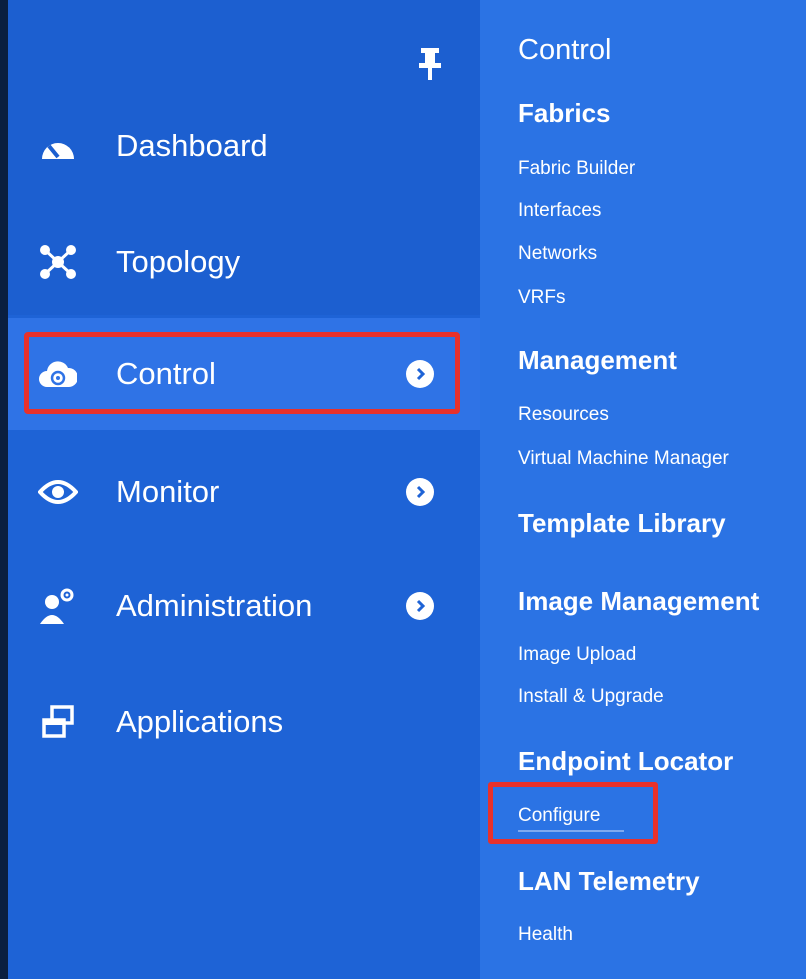  I want to click on sidebar-item-dashboard: Dashboard, so click(244, 146).